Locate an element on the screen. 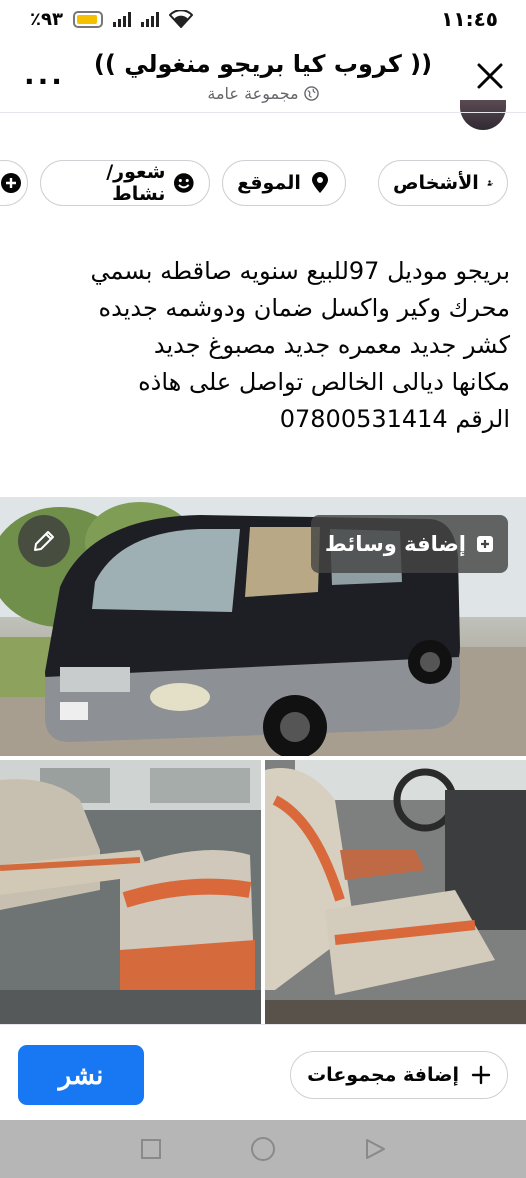 The height and width of the screenshot is (1178, 526). location-pin-icon is located at coordinates (319, 182).